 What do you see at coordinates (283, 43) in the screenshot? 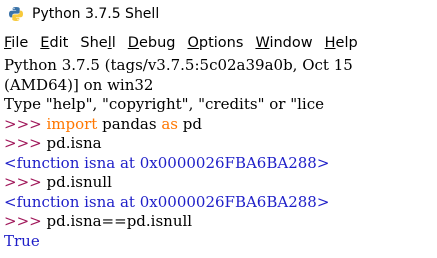
I see `menu-window: Window` at bounding box center [283, 43].